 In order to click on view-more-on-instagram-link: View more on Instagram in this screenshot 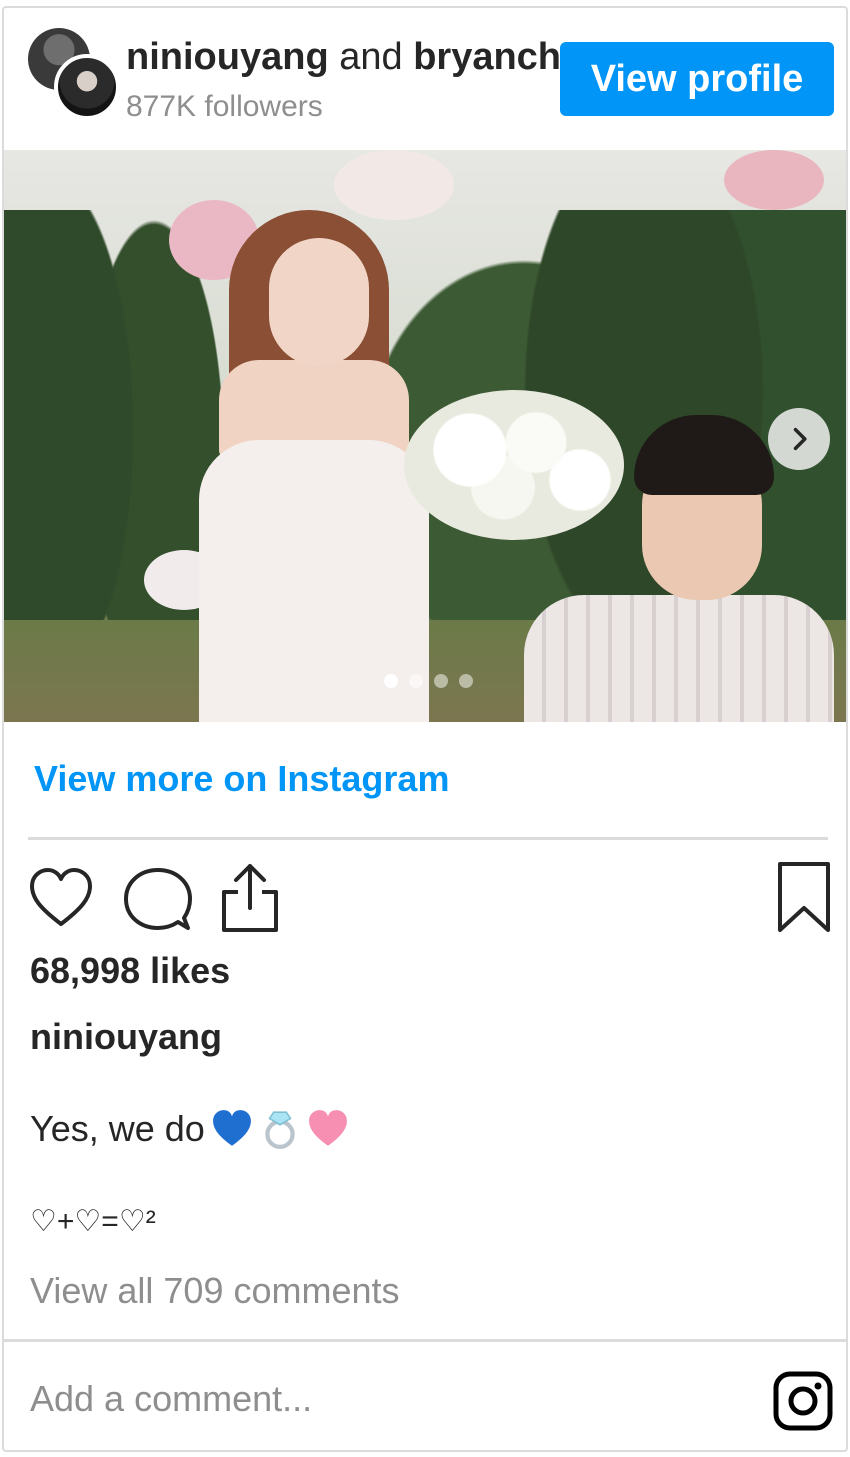, I will do `click(241, 779)`.